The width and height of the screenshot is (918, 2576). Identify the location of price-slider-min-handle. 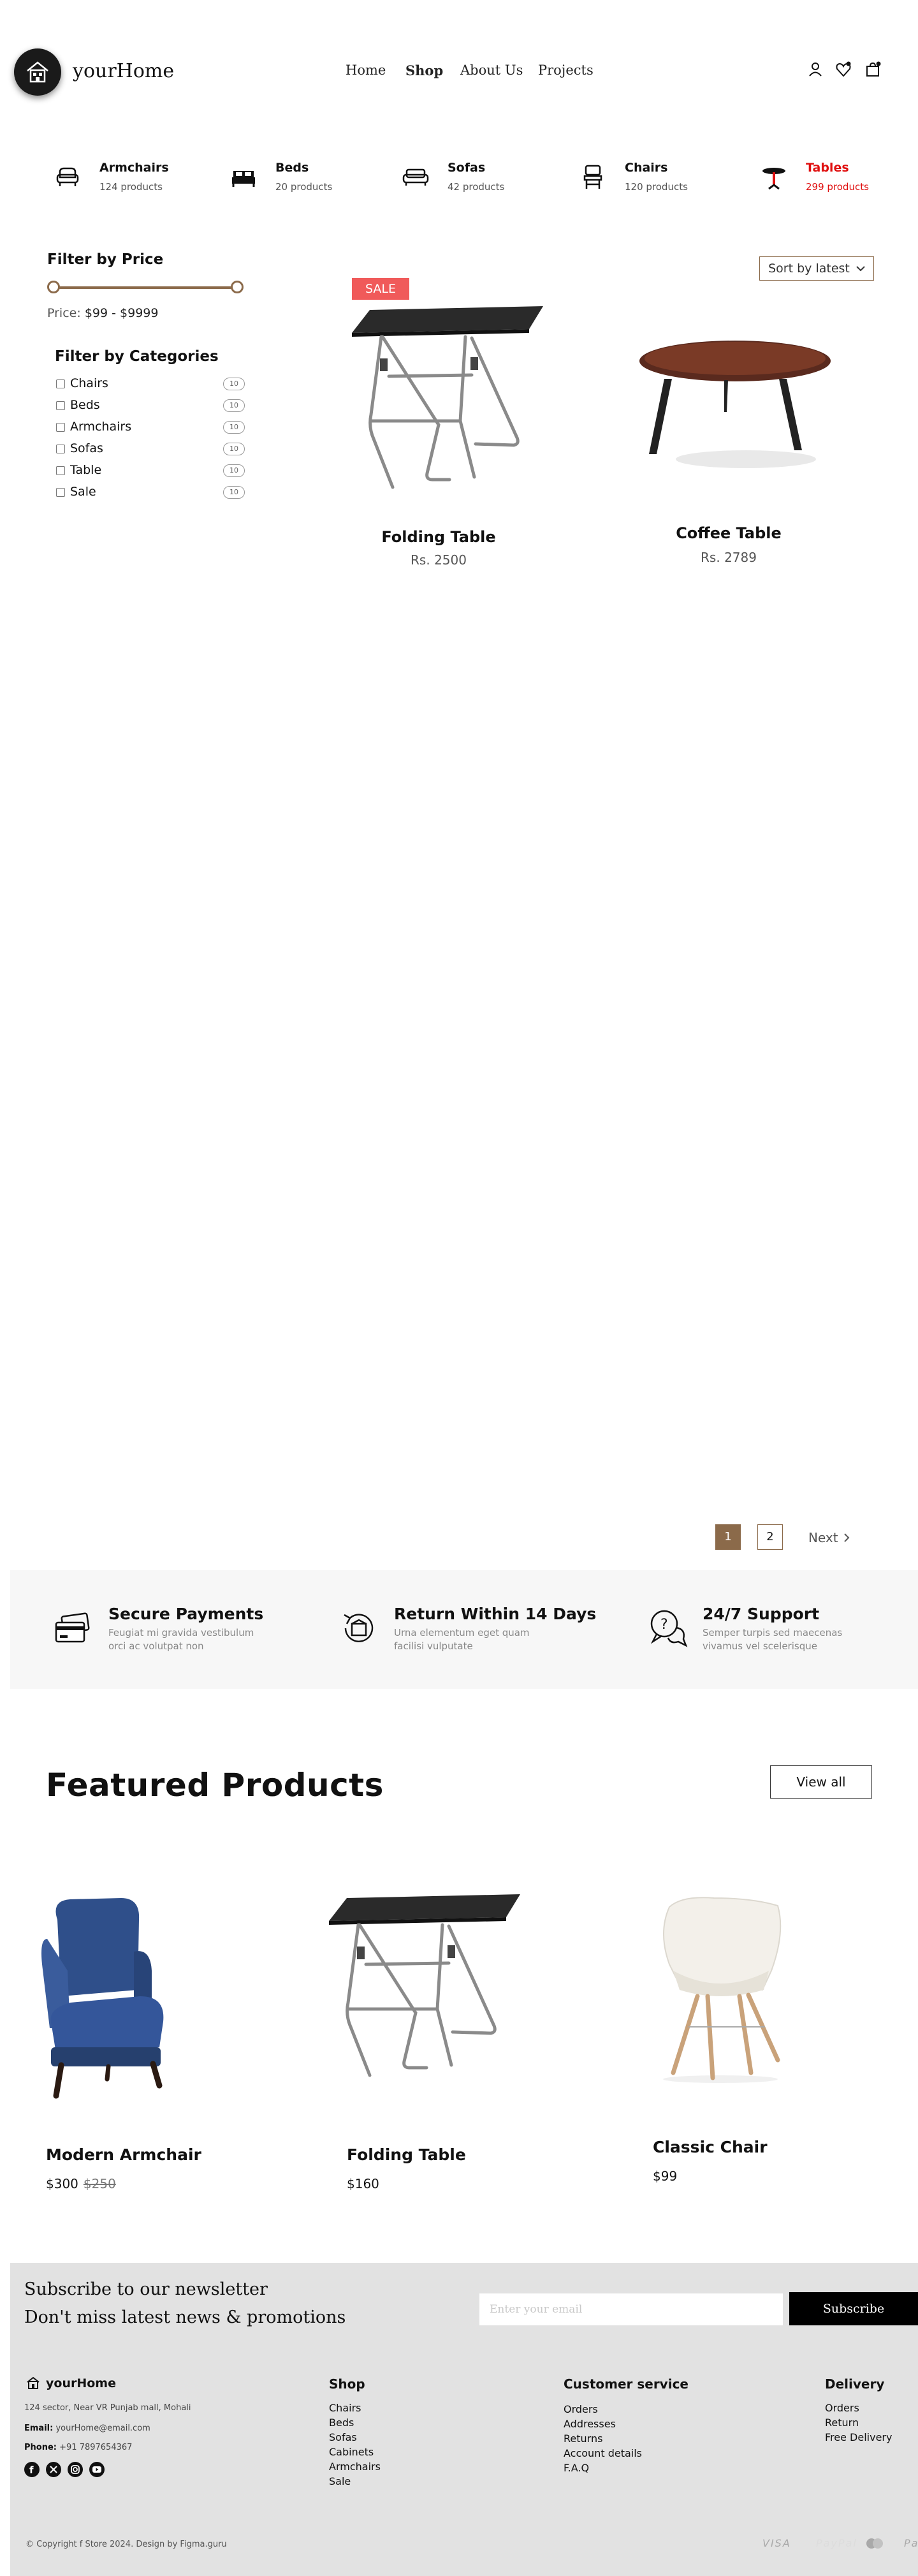
(53, 287).